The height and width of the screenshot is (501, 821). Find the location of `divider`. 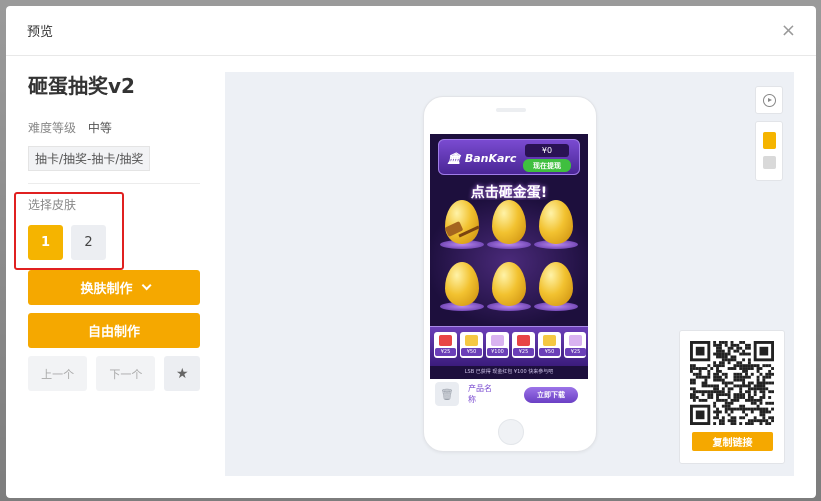

divider is located at coordinates (114, 183).